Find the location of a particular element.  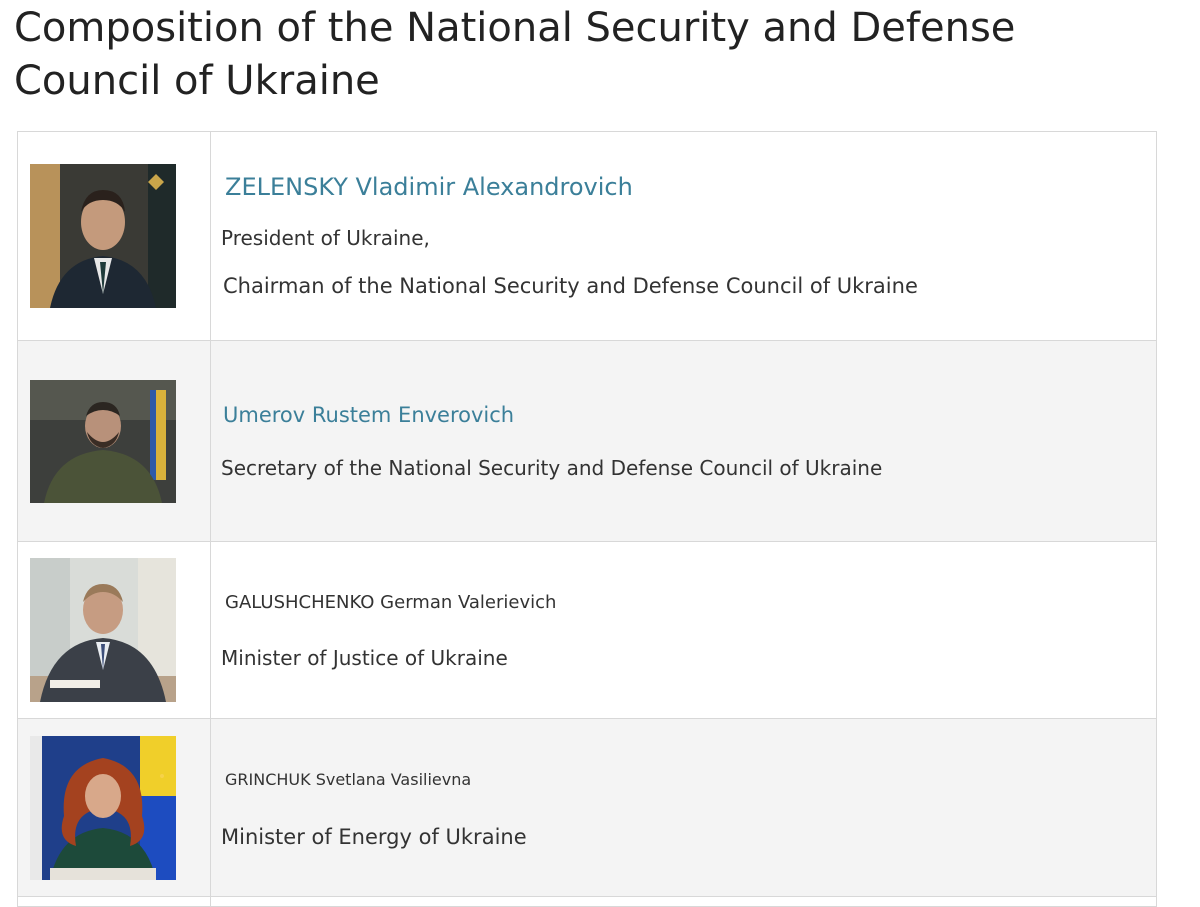

table-row is located at coordinates (587, 901).